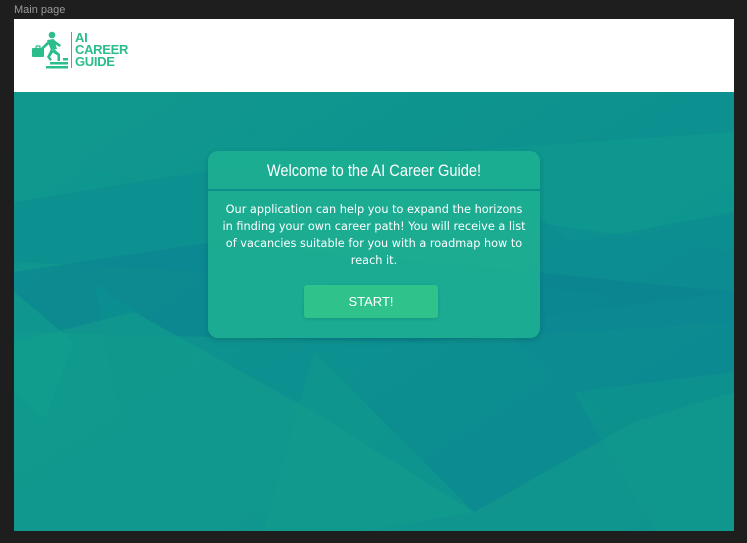 Image resolution: width=747 pixels, height=543 pixels. Describe the element at coordinates (50, 50) in the screenshot. I see `running-man-briefcase-stairs-icon` at that location.